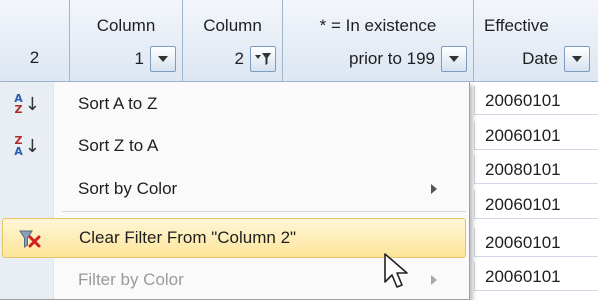 Image resolution: width=598 pixels, height=300 pixels. Describe the element at coordinates (34, 57) in the screenshot. I see `row-number: 2` at that location.